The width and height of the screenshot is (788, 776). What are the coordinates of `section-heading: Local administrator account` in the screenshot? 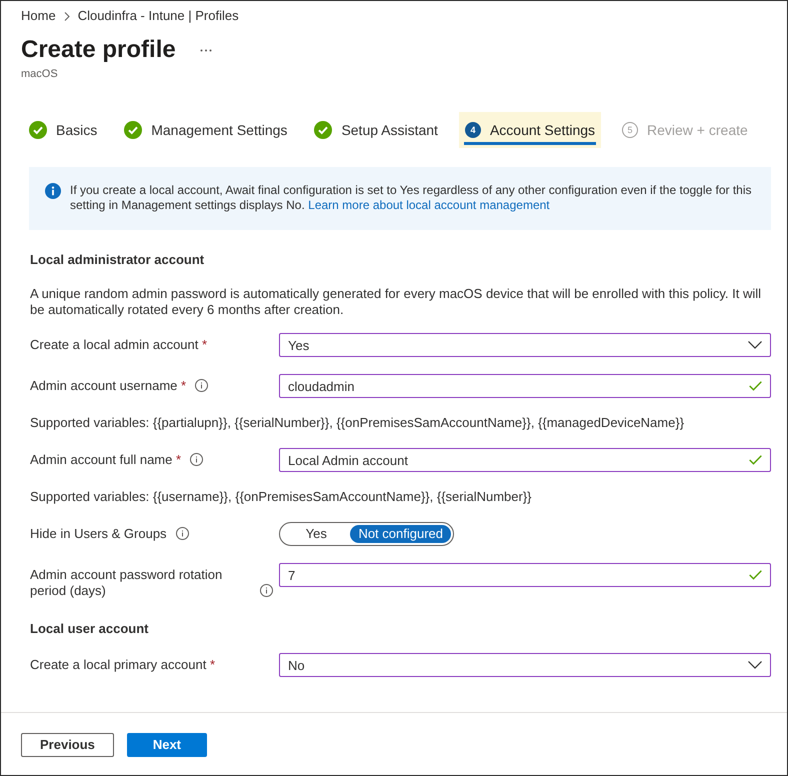 It's located at (117, 260).